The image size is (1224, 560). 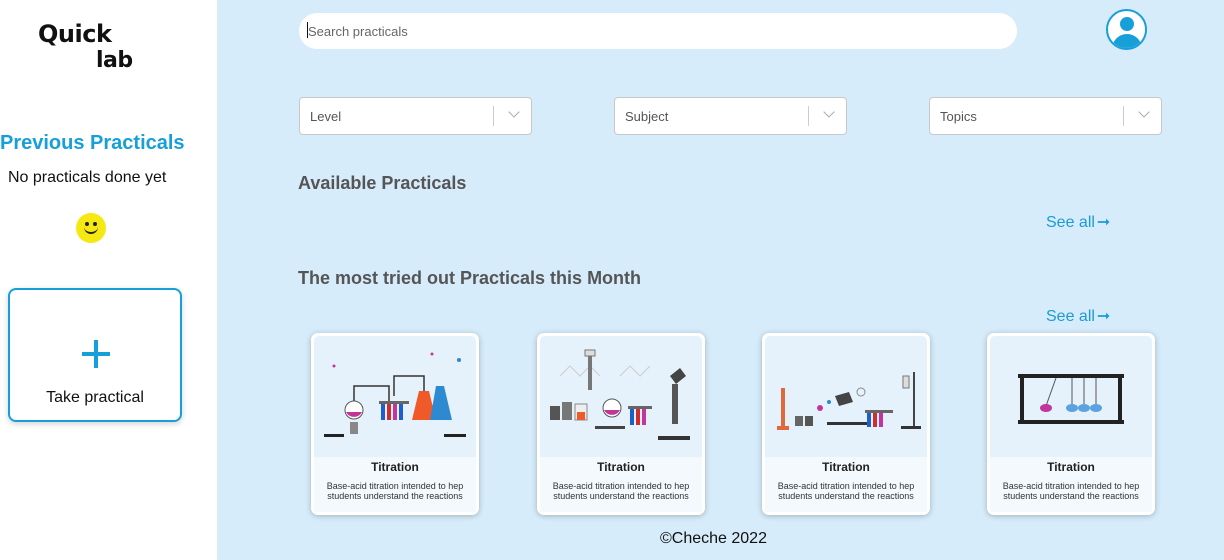 I want to click on smiley-icon, so click(x=91, y=228).